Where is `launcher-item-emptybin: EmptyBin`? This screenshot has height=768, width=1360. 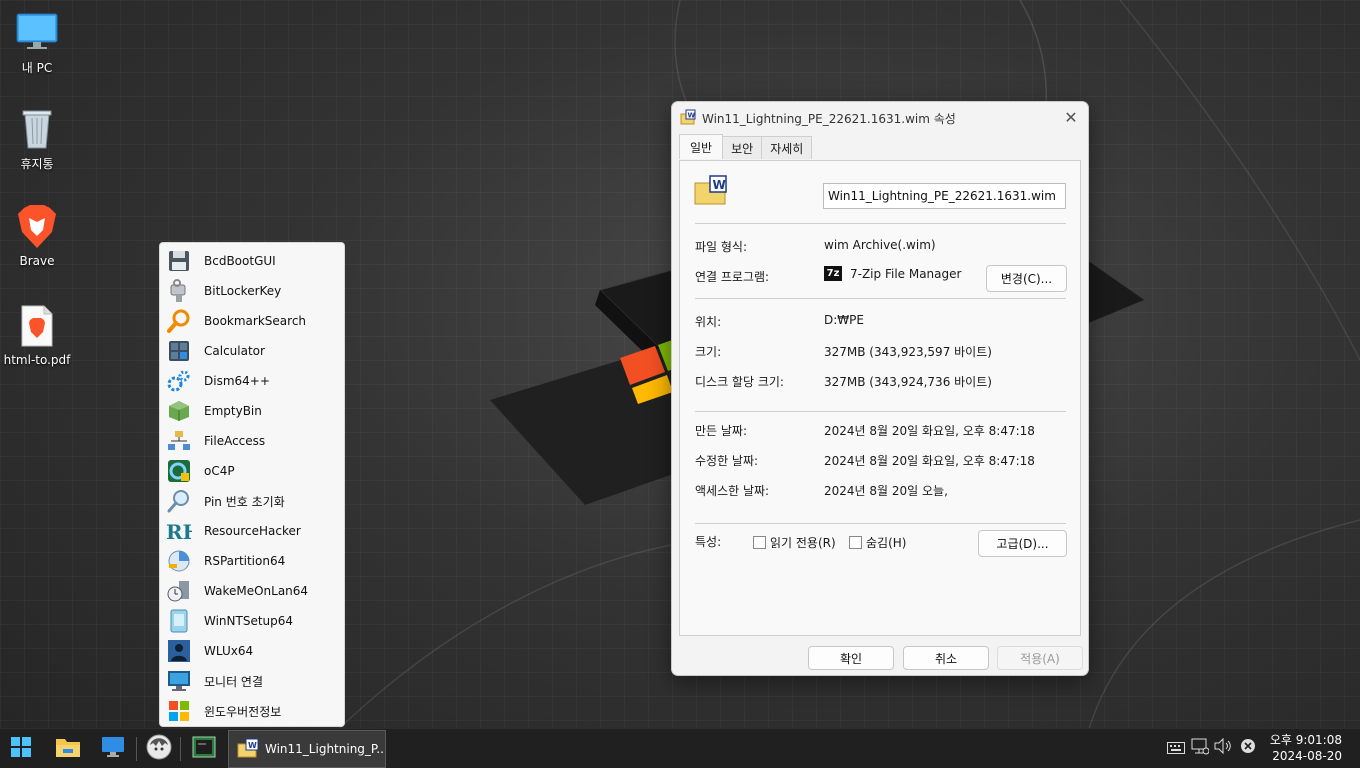 launcher-item-emptybin: EmptyBin is located at coordinates (252, 411).